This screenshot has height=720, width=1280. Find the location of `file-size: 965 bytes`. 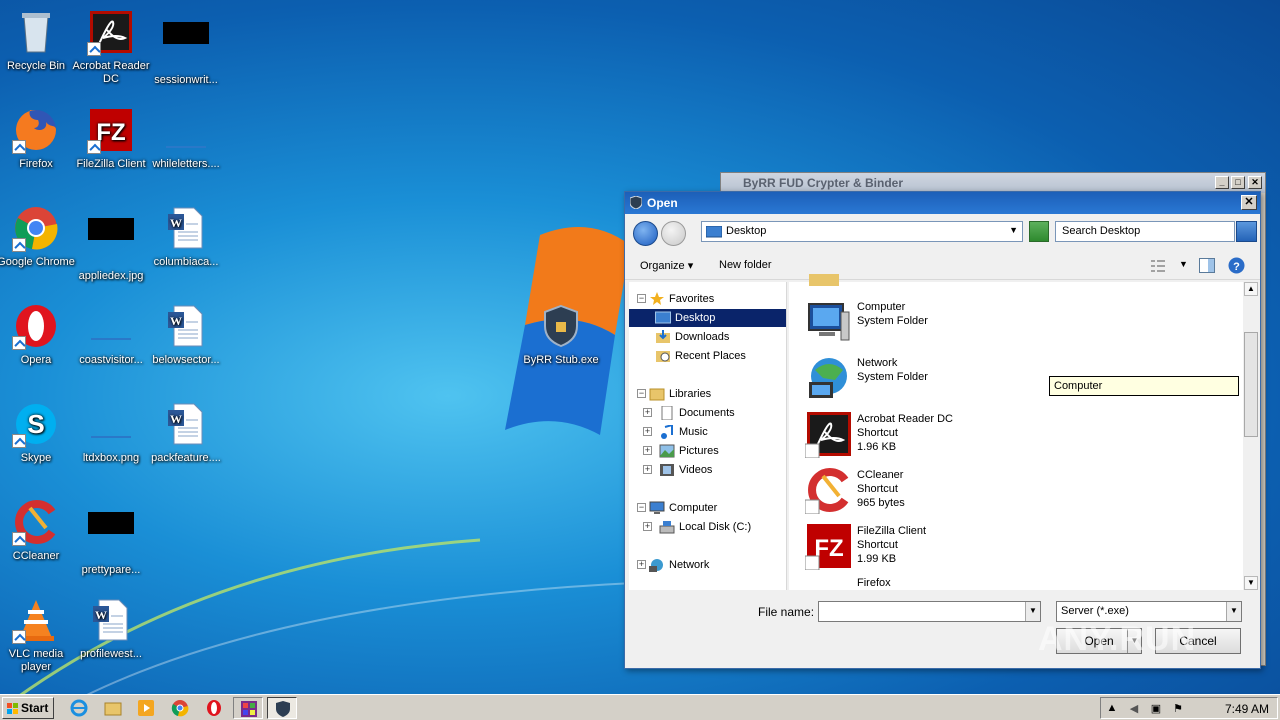

file-size: 965 bytes is located at coordinates (881, 503).